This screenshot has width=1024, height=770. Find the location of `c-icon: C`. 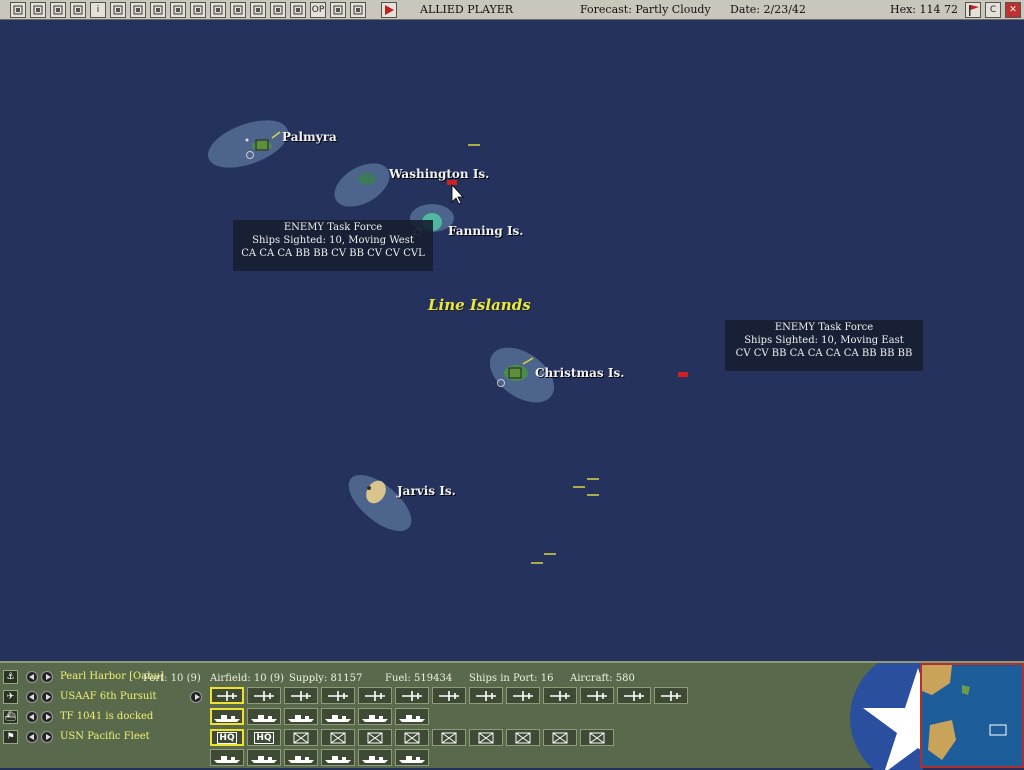

c-icon: C is located at coordinates (993, 10).